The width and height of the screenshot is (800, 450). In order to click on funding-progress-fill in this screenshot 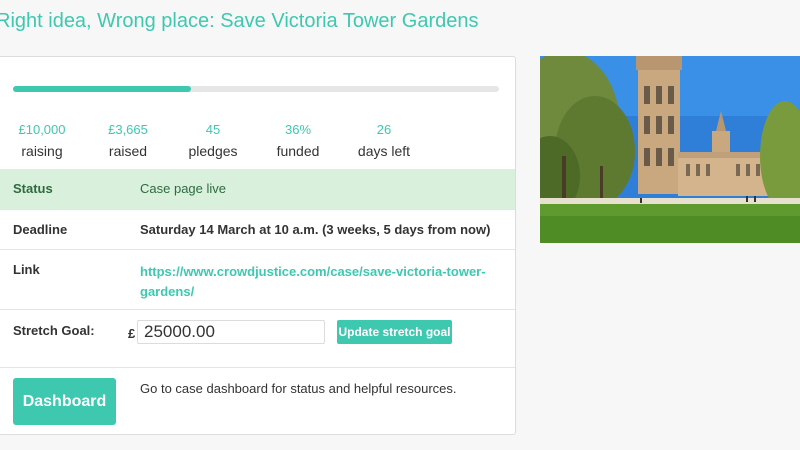, I will do `click(102, 89)`.